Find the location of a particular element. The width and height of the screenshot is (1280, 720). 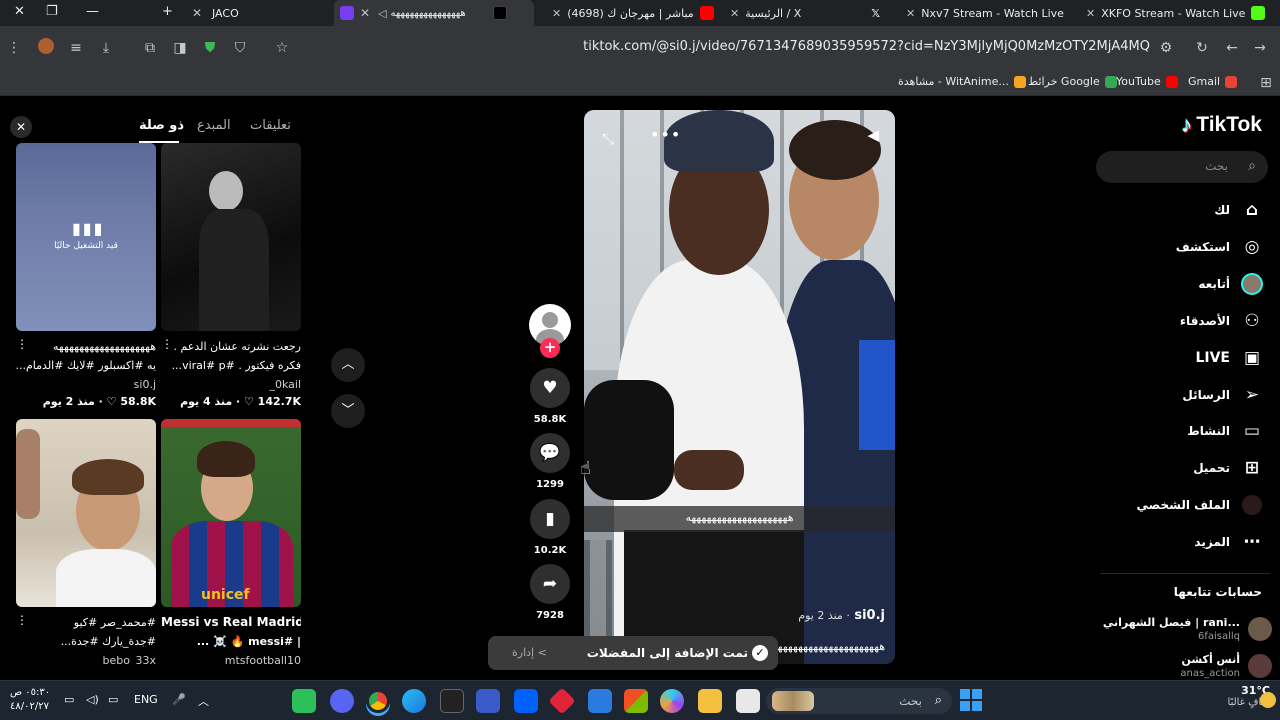

save-button: ▮ 10.2K is located at coordinates (550, 527).